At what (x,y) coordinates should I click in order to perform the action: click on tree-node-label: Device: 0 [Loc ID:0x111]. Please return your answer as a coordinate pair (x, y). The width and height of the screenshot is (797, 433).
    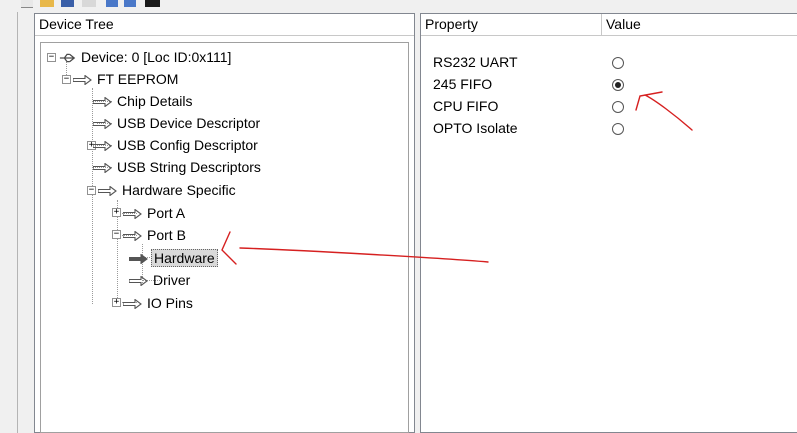
    Looking at the image, I should click on (156, 57).